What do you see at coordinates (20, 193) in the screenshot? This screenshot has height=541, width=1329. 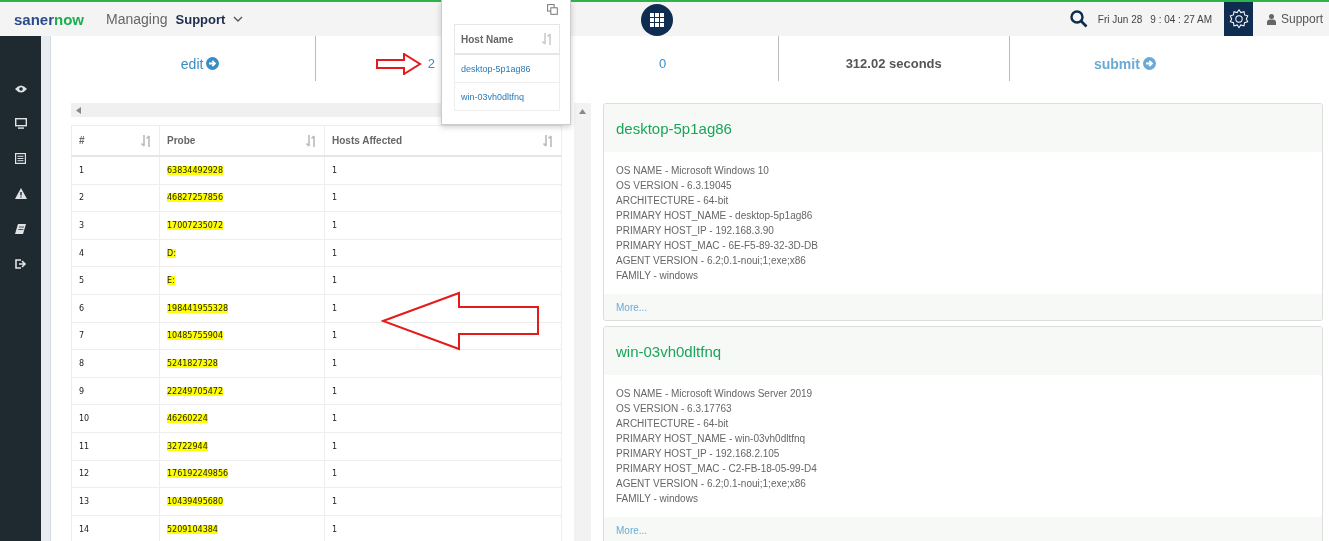 I see `warning-icon` at bounding box center [20, 193].